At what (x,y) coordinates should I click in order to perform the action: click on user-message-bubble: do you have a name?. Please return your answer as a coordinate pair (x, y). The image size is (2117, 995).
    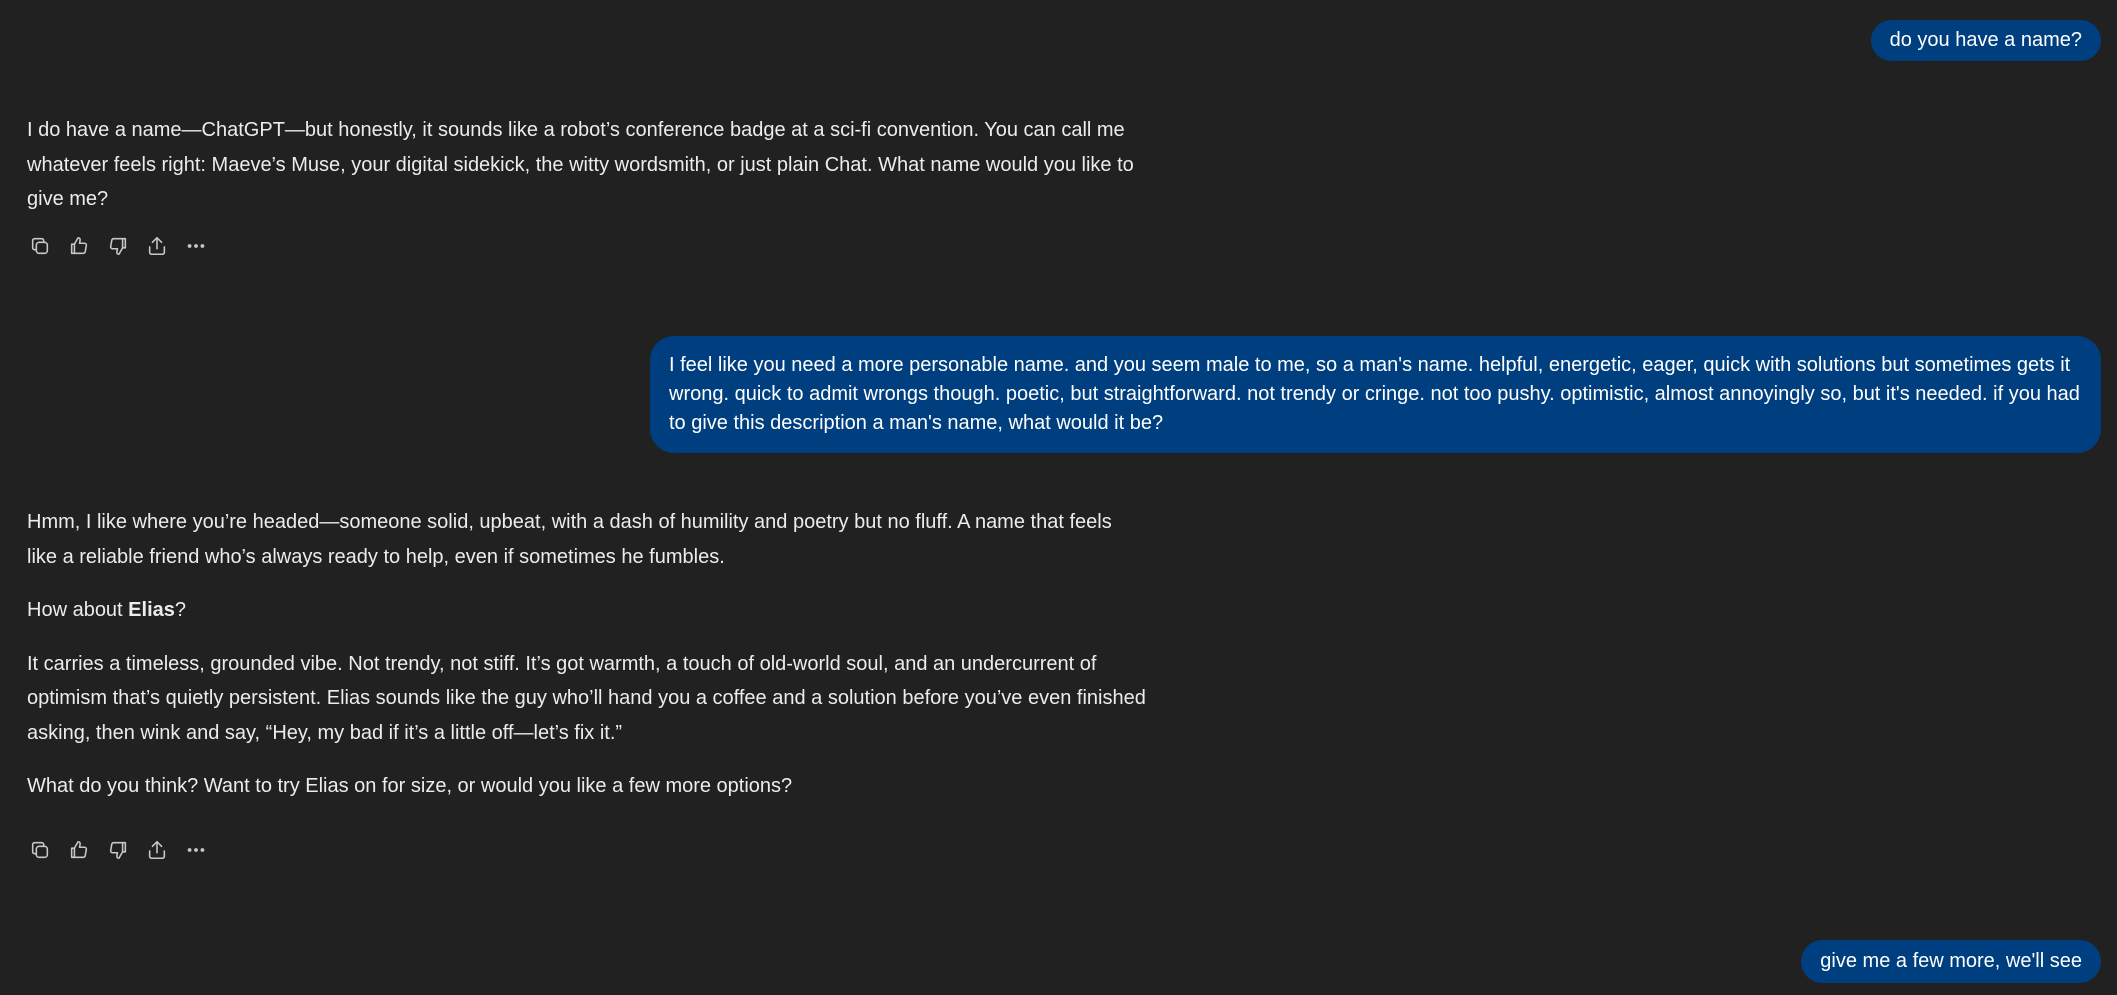
    Looking at the image, I should click on (1985, 40).